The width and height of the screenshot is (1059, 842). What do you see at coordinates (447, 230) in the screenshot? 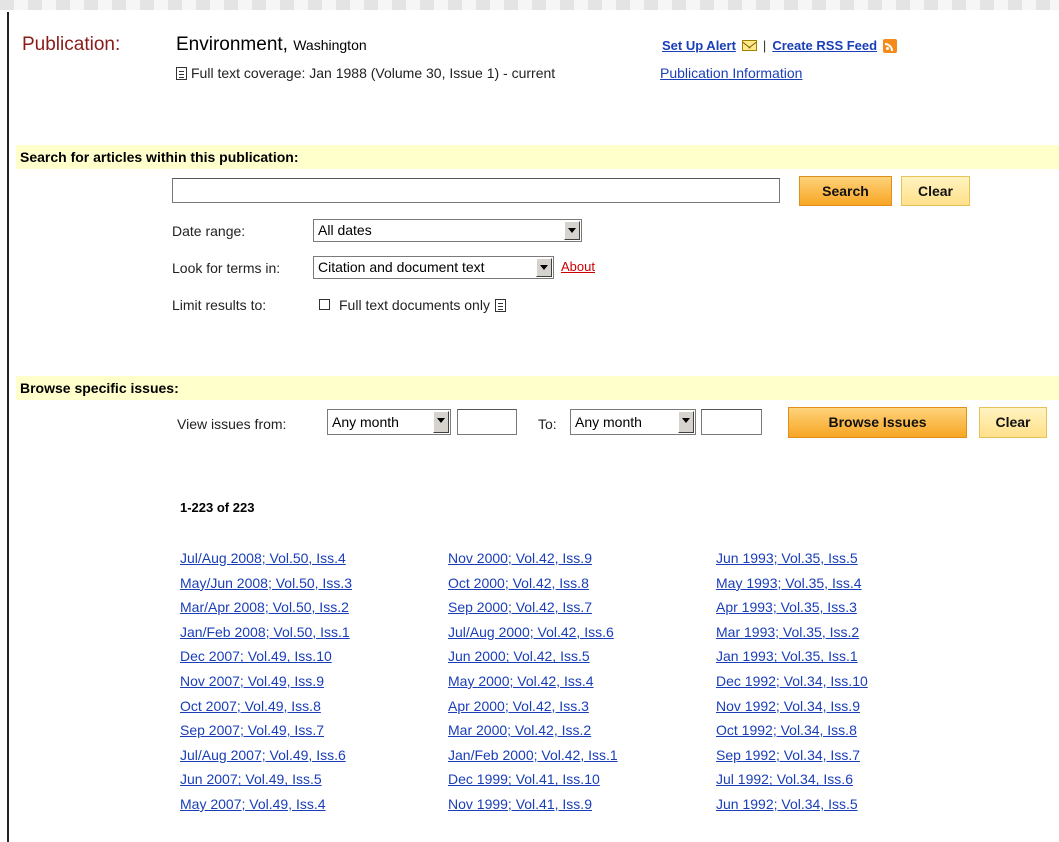
I see `date-range-select: All dates` at bounding box center [447, 230].